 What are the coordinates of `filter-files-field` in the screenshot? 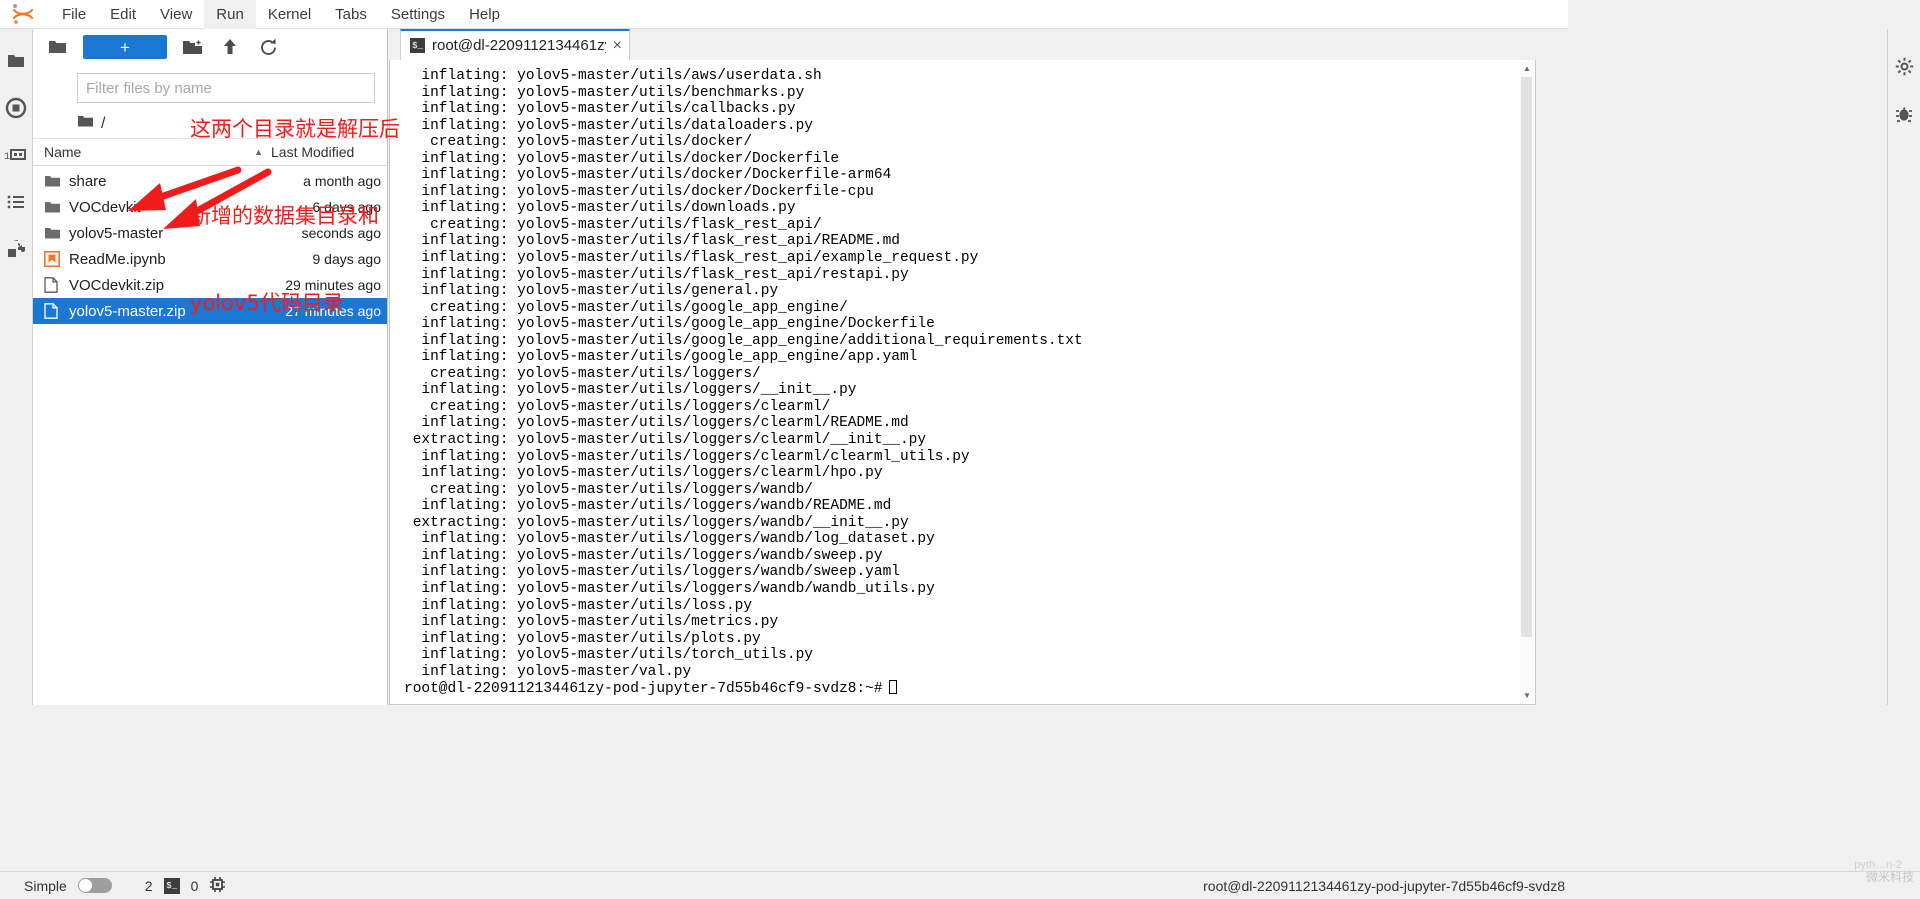 It's located at (226, 88).